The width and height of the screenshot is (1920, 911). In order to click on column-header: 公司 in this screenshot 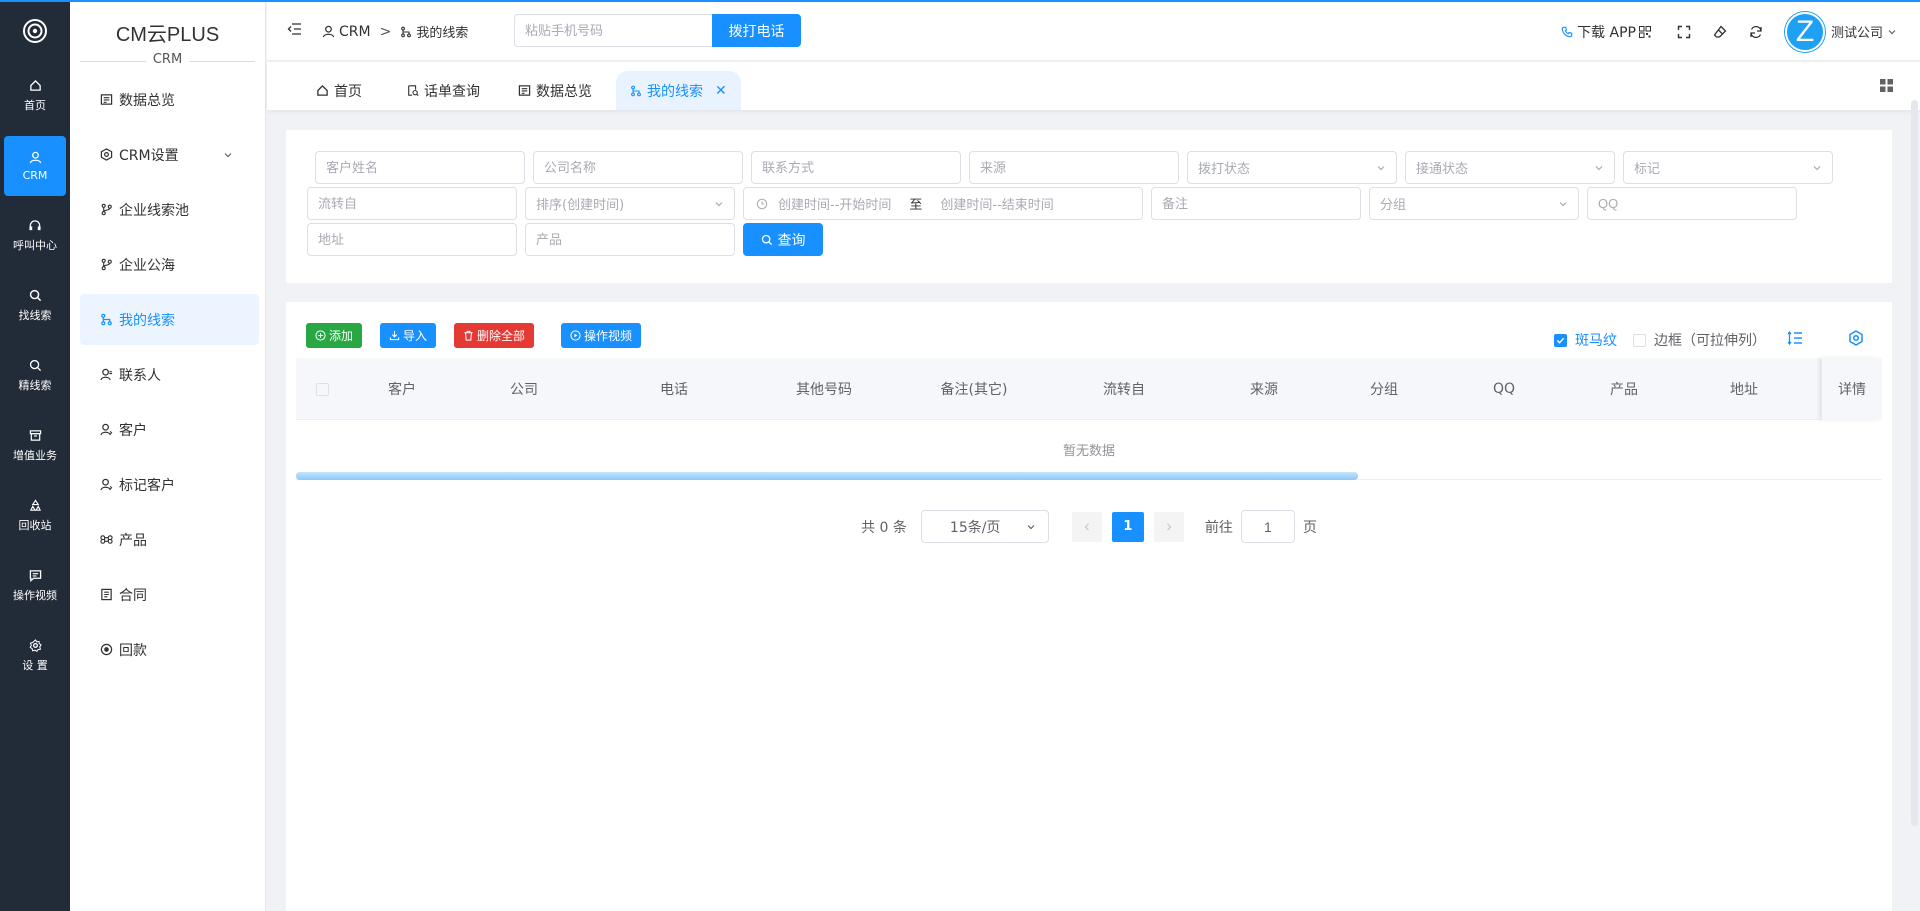, I will do `click(524, 389)`.